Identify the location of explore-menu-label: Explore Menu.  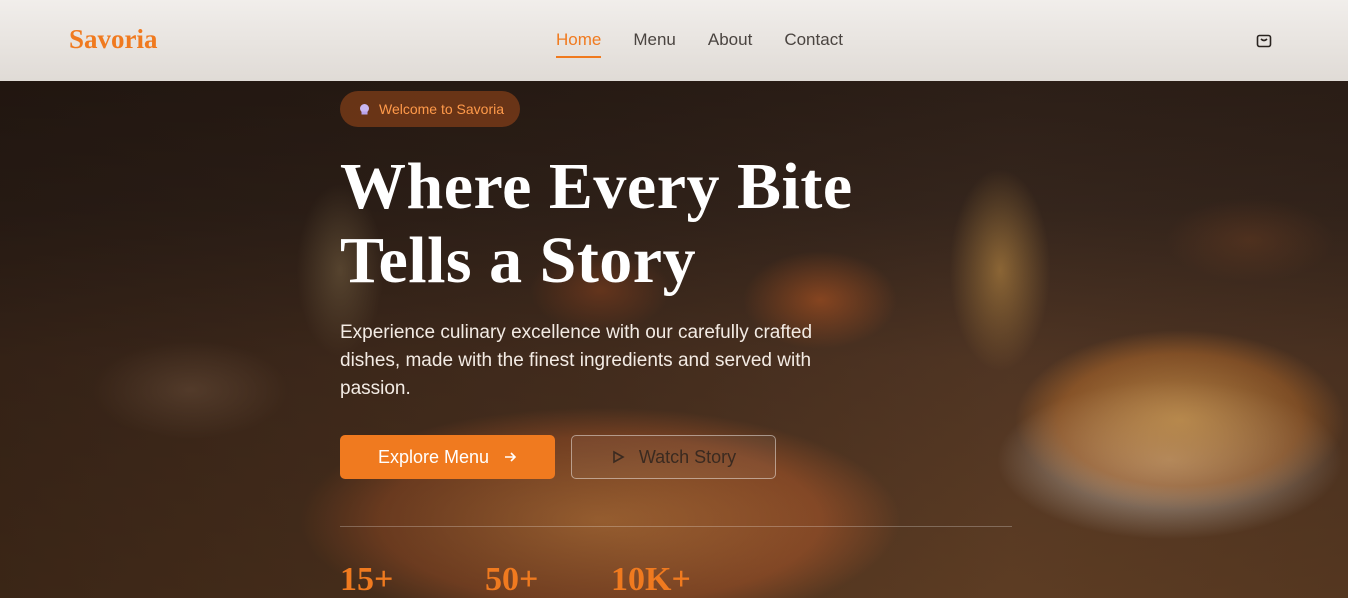
(433, 456).